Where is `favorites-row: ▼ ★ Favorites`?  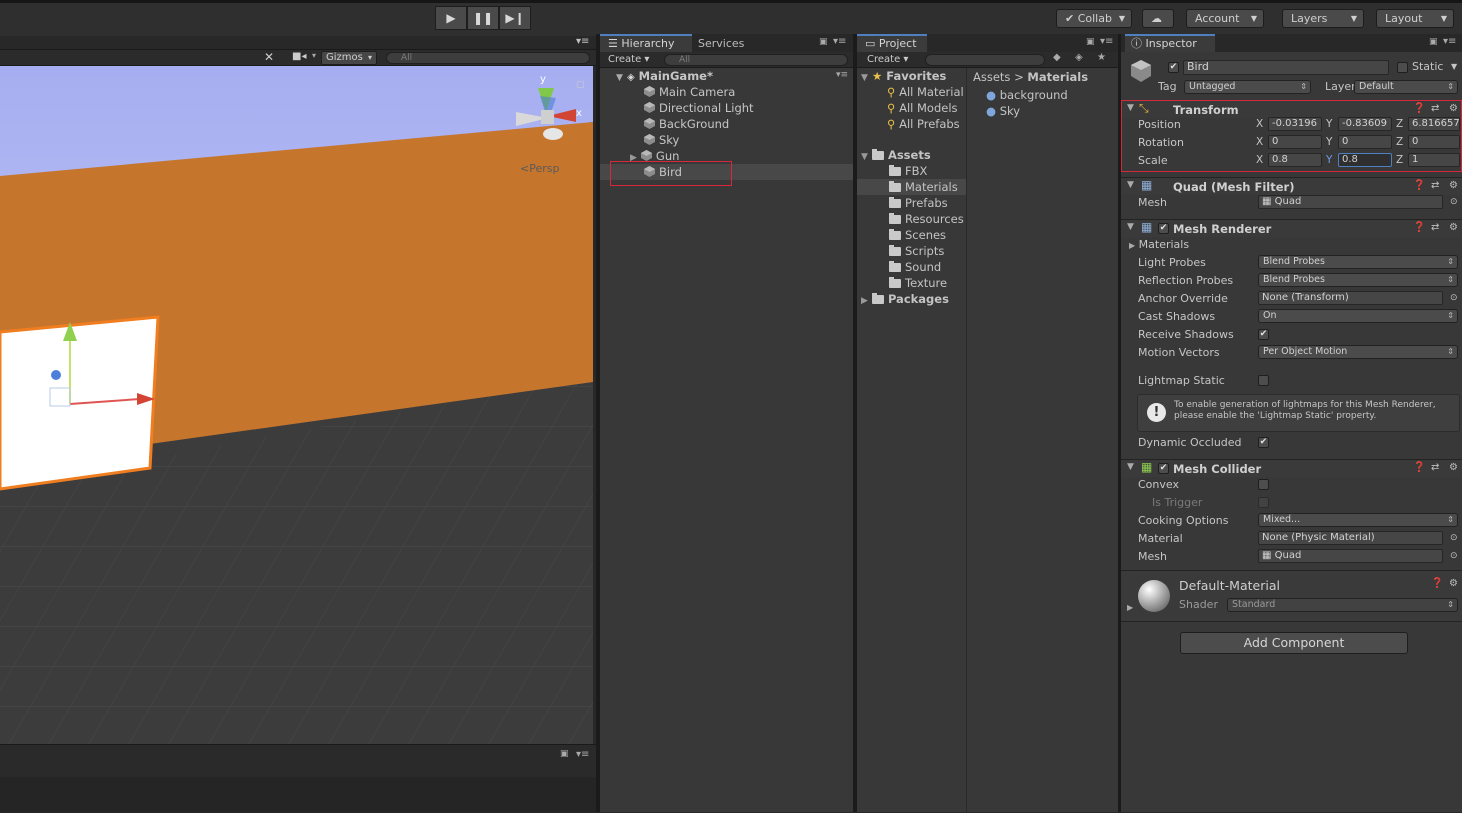
favorites-row: ▼ ★ Favorites is located at coordinates (903, 76).